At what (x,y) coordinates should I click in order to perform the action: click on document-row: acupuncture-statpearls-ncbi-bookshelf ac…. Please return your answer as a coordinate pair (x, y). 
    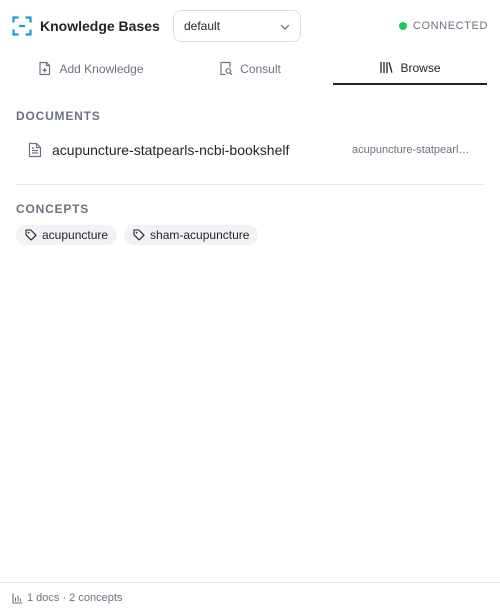
    Looking at the image, I should click on (250, 150).